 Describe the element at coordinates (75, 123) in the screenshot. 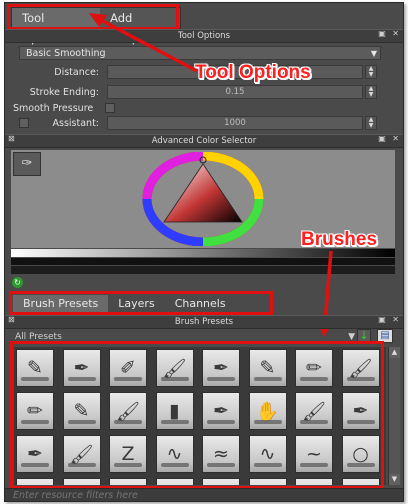

I see `assistant-label: Assistant:` at that location.